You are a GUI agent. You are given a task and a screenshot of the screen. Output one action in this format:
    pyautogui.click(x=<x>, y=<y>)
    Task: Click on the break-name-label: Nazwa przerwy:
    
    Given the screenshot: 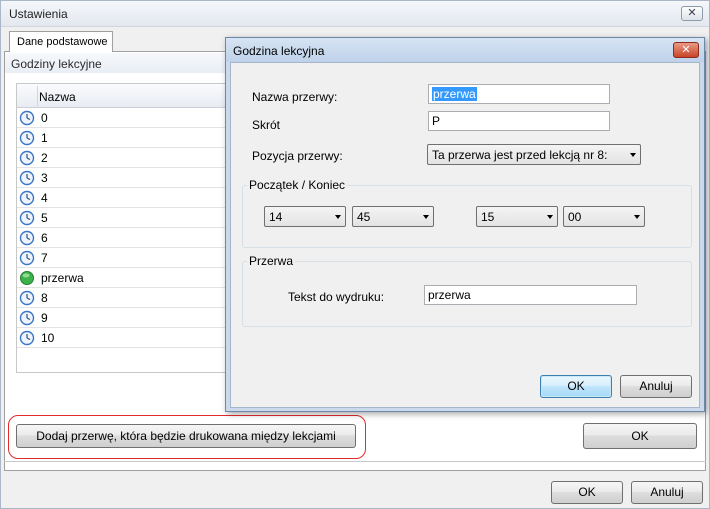 What is the action you would take?
    pyautogui.click(x=295, y=97)
    